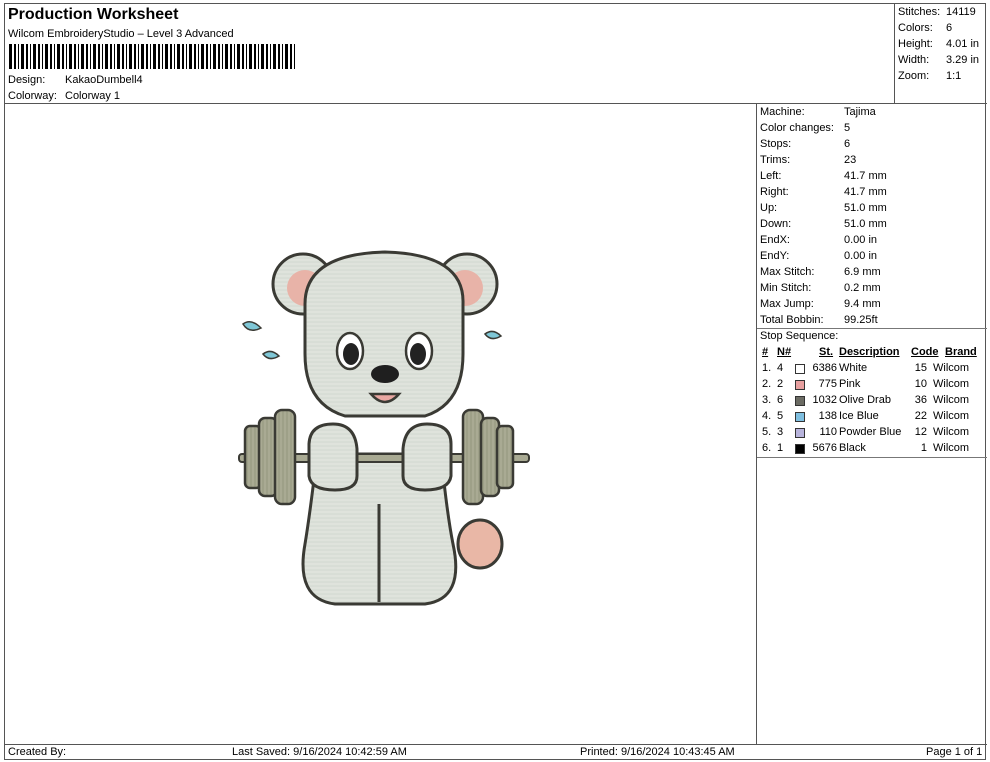  I want to click on col-header-description: Description, so click(869, 352).